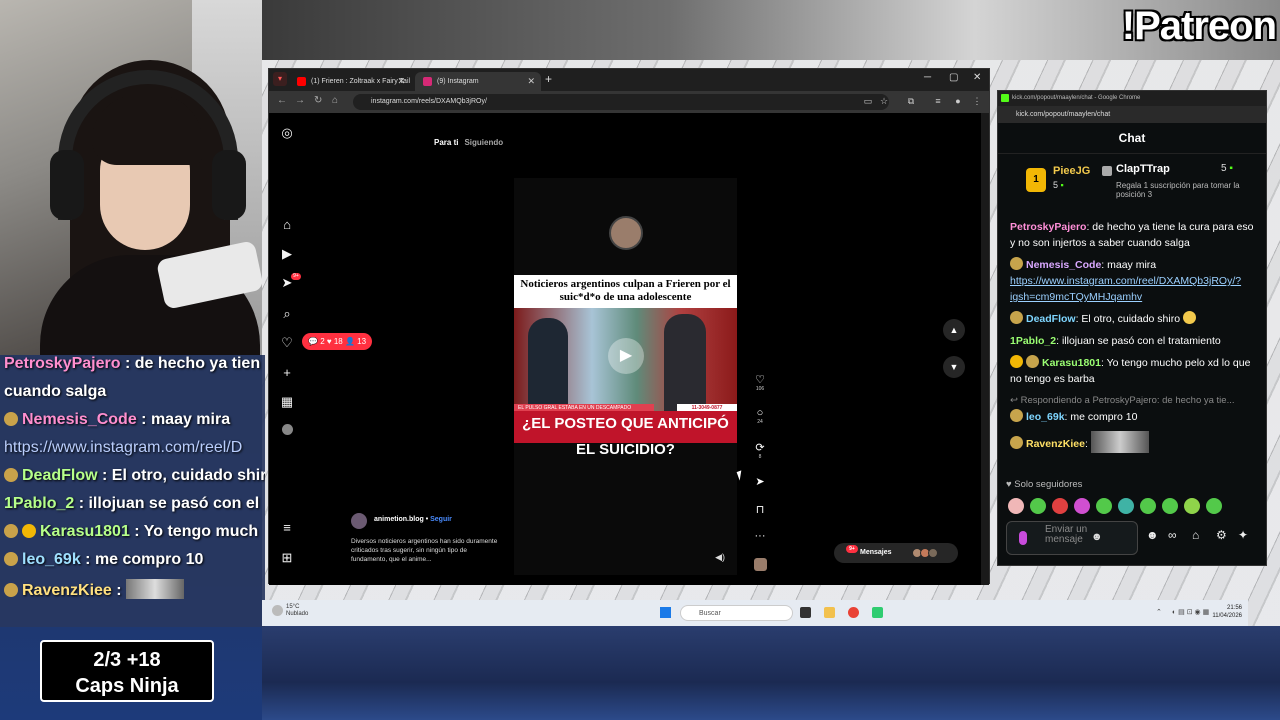  What do you see at coordinates (1195, 535) in the screenshot?
I see `store-icon: ⌂` at bounding box center [1195, 535].